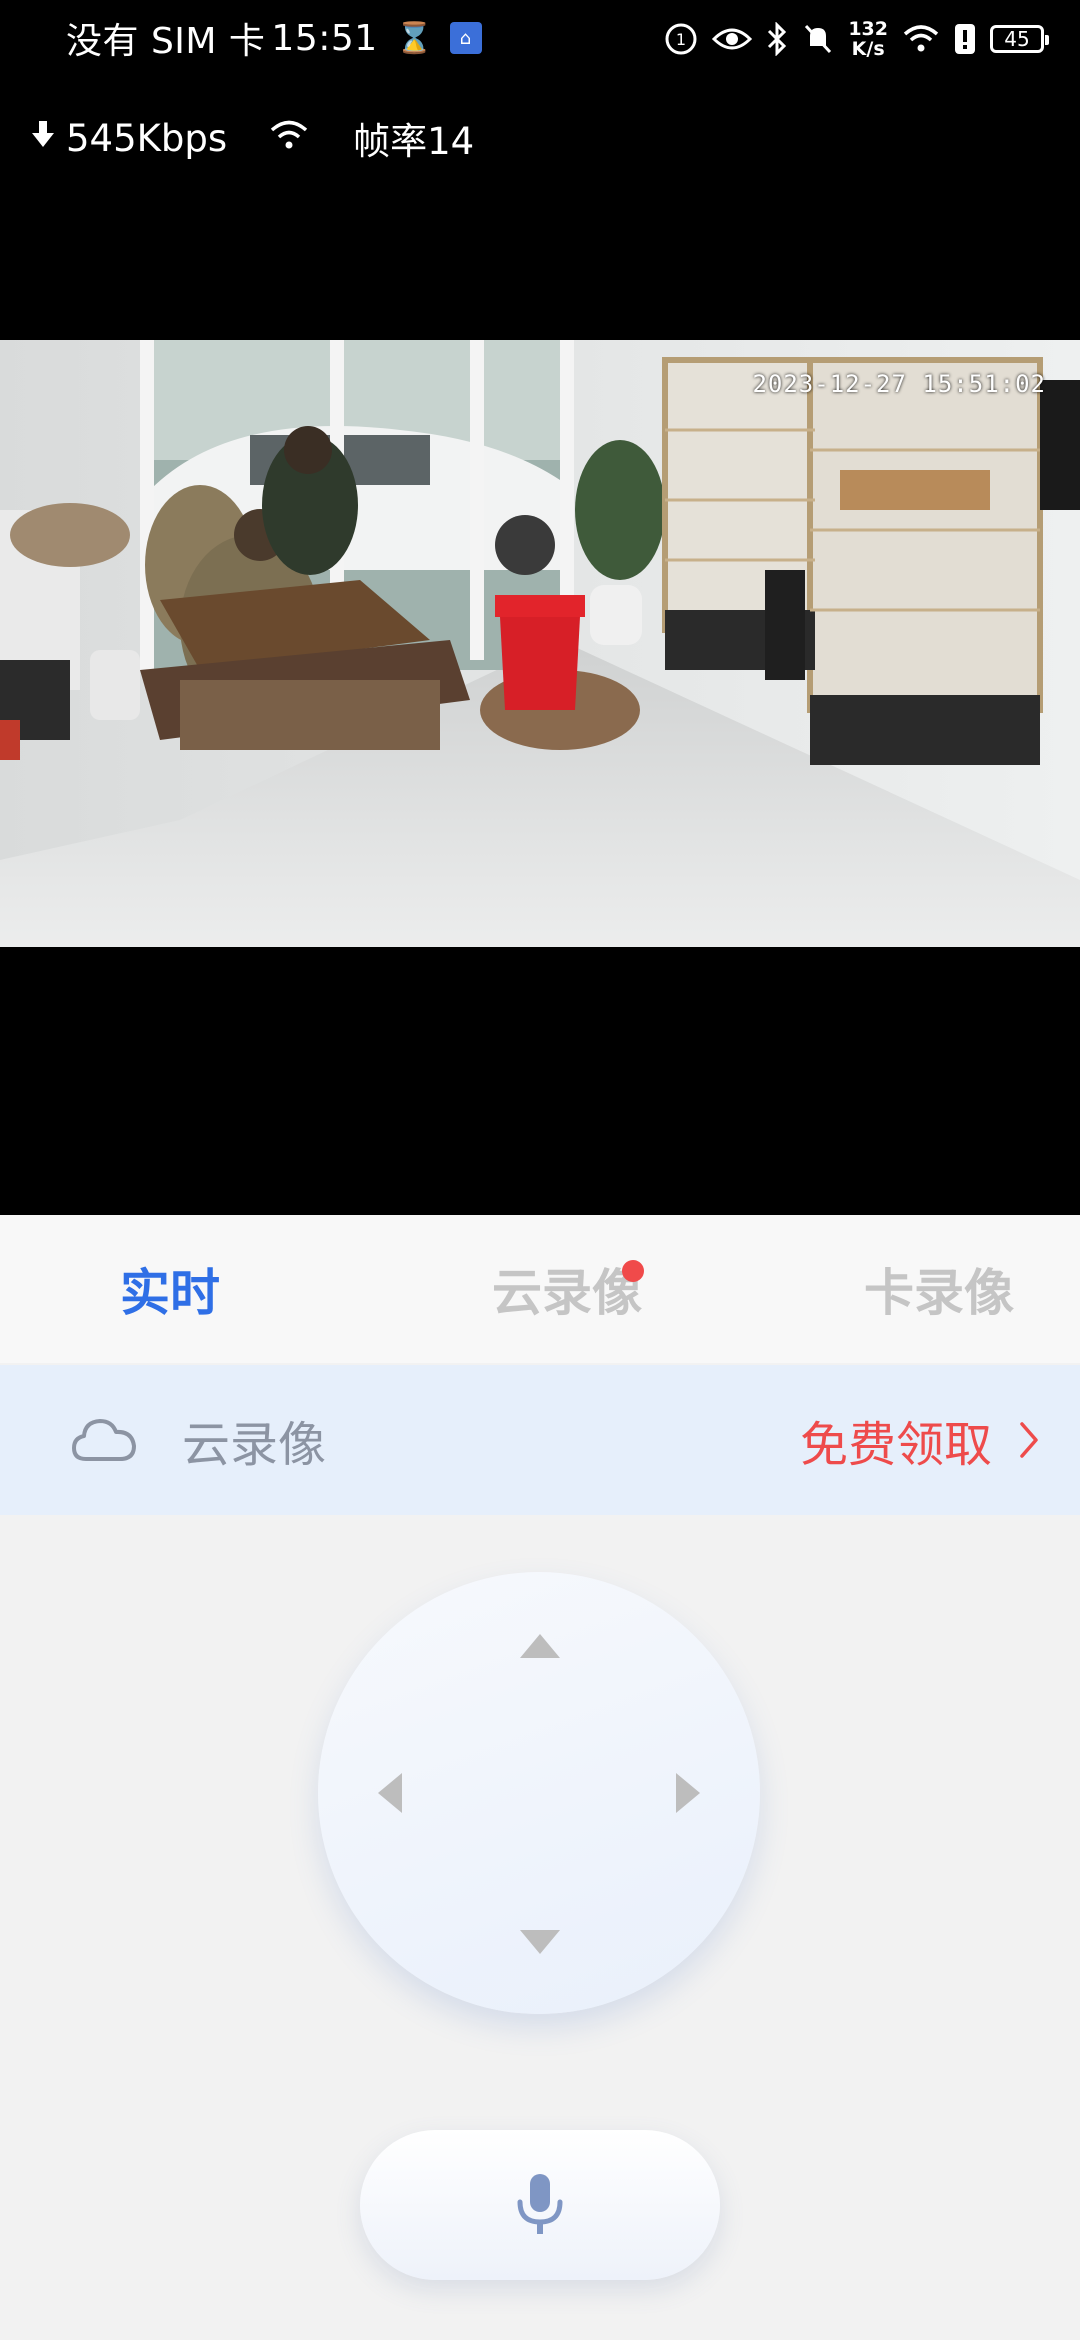  Describe the element at coordinates (921, 39) in the screenshot. I see `wifi-status-icon` at that location.